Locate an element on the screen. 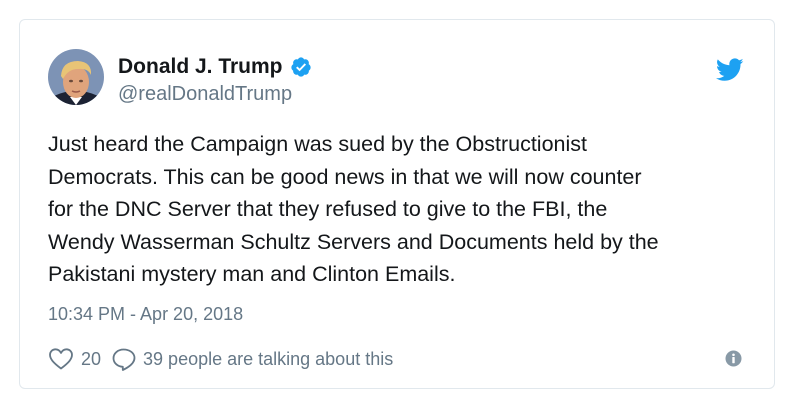 The height and width of the screenshot is (409, 798). twitter-bird-icon is located at coordinates (729, 70).